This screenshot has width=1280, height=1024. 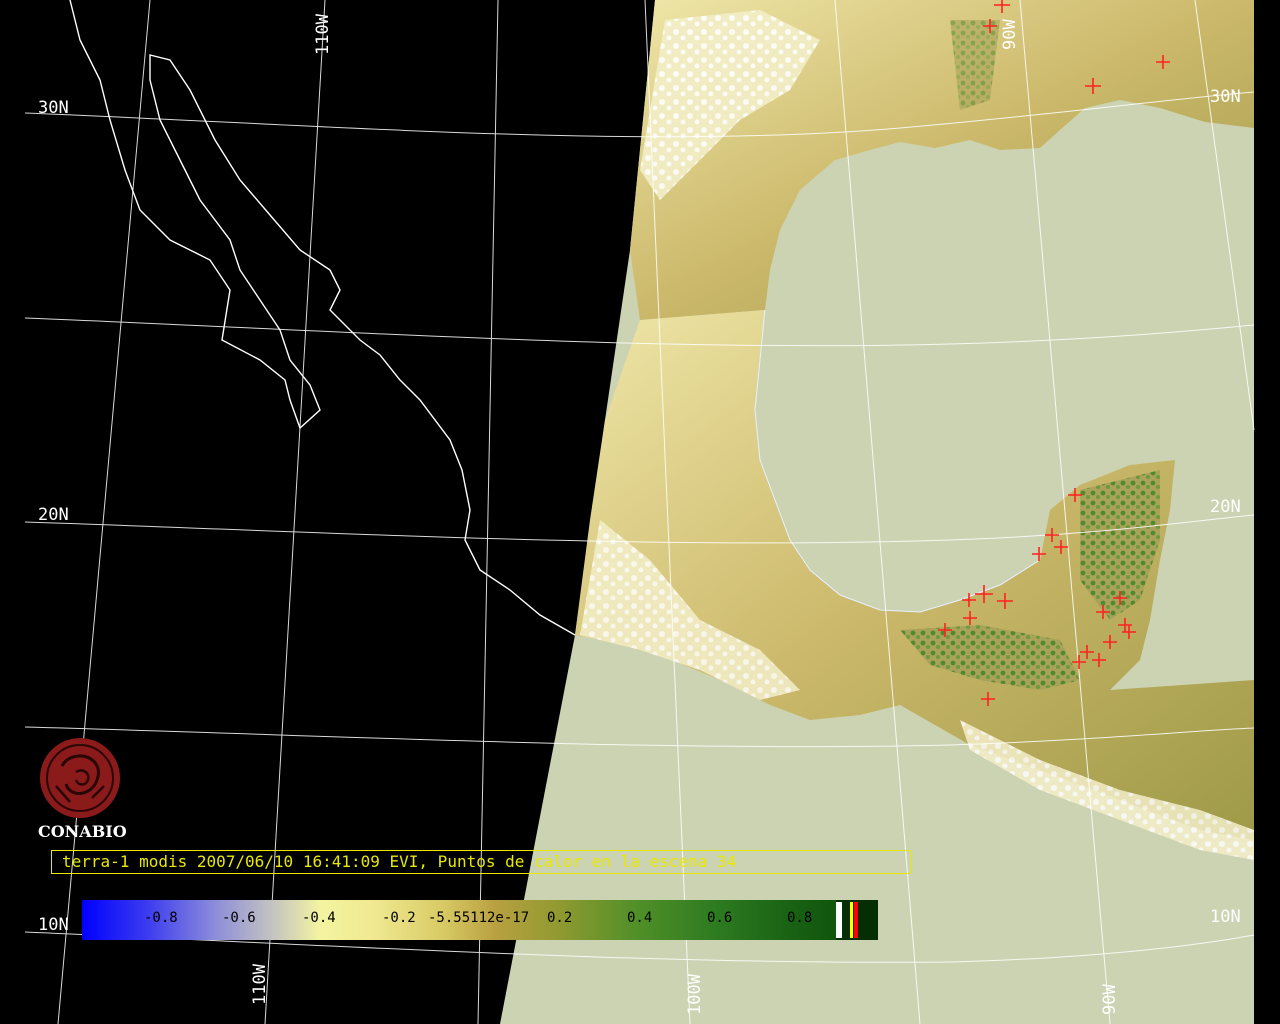 What do you see at coordinates (851, 920) in the screenshot?
I see `colorbar-strip-yellow` at bounding box center [851, 920].